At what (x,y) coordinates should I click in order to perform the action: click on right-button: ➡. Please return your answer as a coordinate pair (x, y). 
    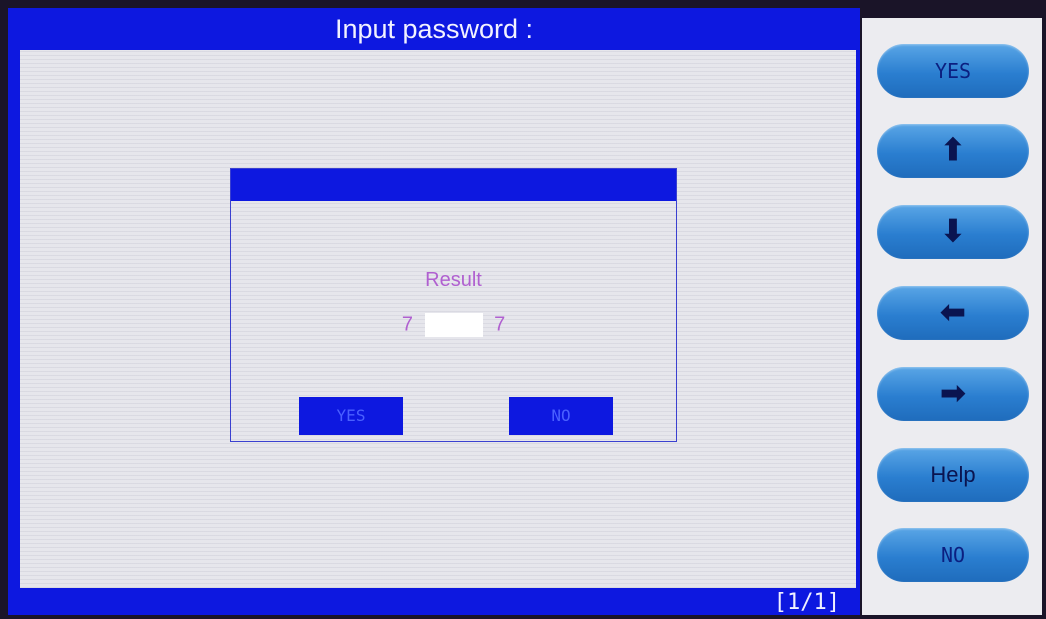
    Looking at the image, I should click on (953, 394).